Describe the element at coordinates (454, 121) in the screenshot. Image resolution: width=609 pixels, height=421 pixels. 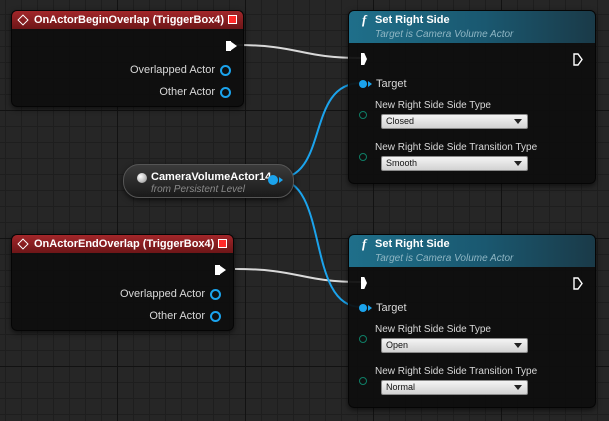
I see `side-type-dropdown: Closed` at that location.